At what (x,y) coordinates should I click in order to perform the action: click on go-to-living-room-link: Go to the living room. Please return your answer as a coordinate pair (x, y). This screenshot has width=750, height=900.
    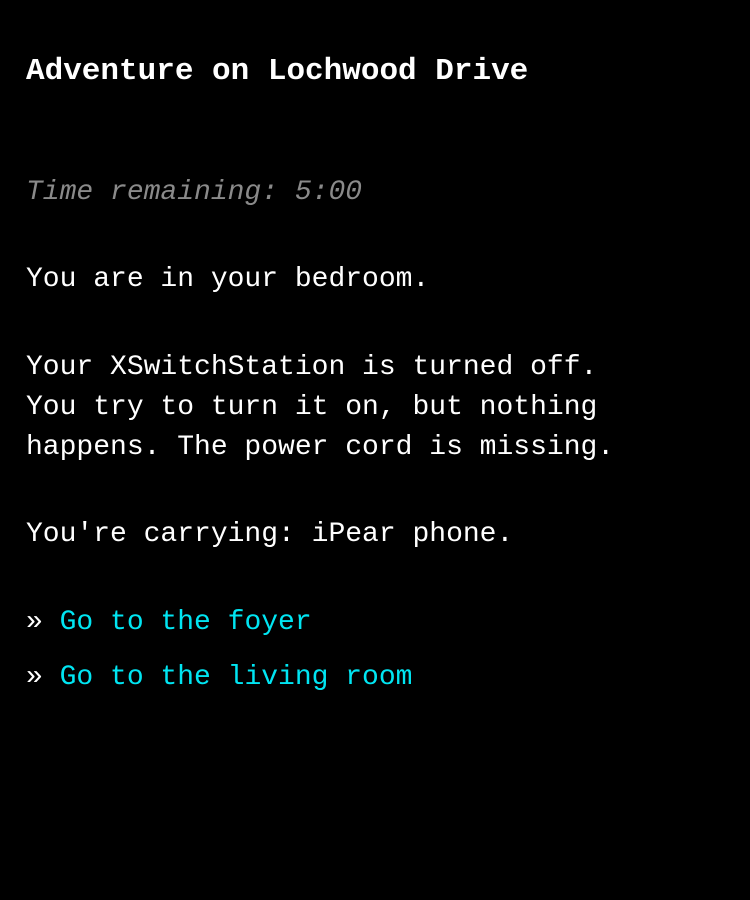
    Looking at the image, I should click on (236, 677).